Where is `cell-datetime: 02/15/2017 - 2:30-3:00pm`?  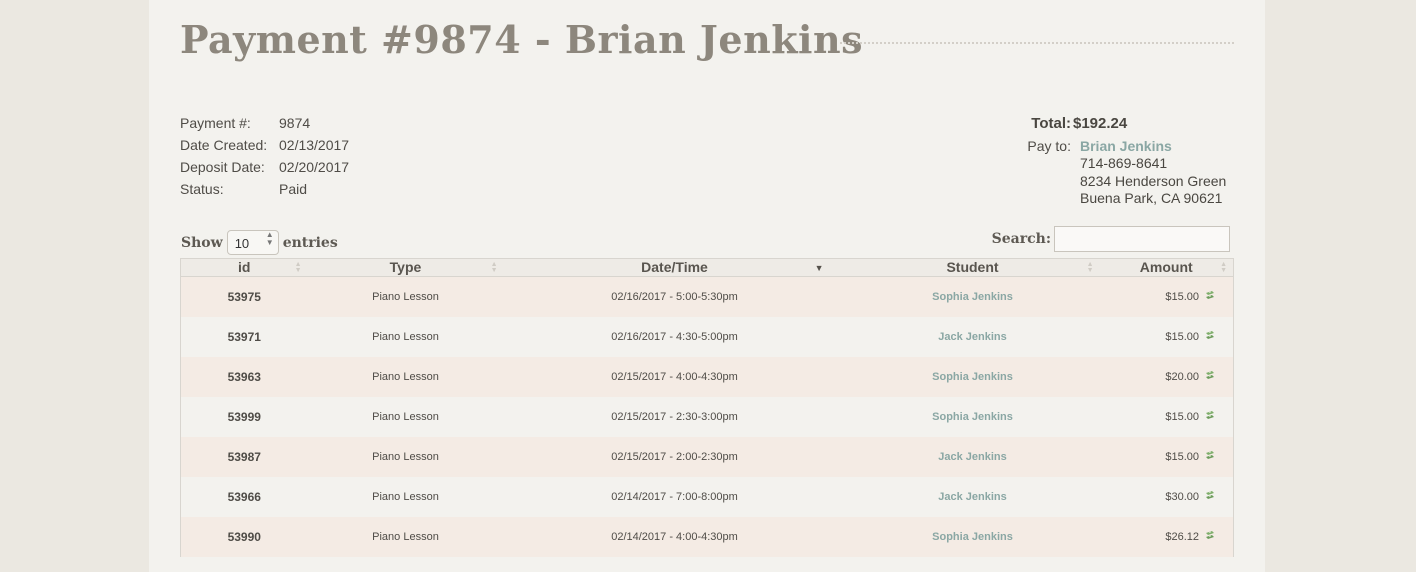 cell-datetime: 02/15/2017 - 2:30-3:00pm is located at coordinates (674, 417).